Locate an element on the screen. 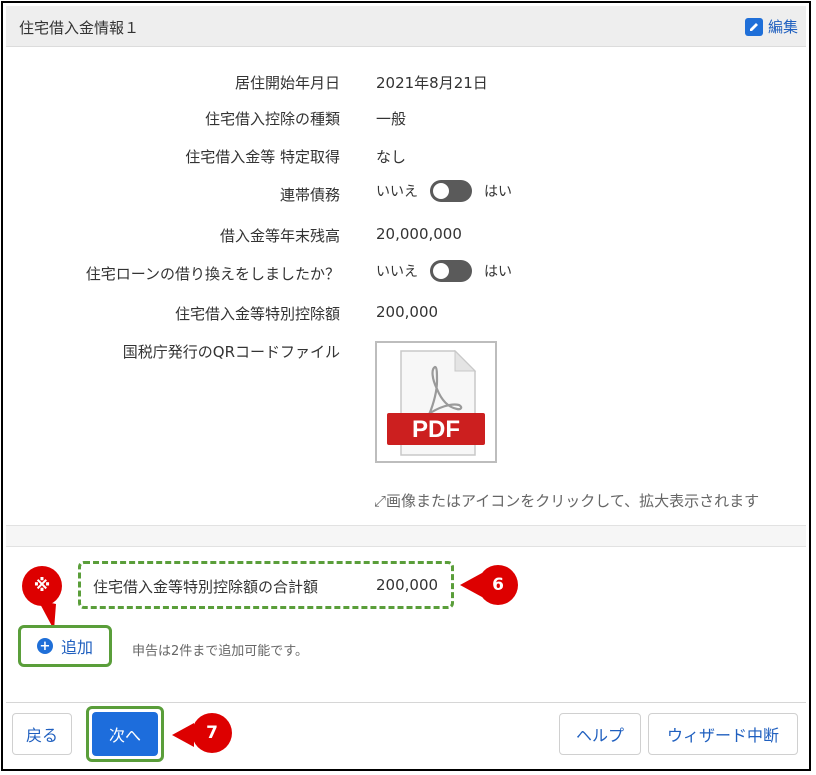 This screenshot has height=775, width=816. edit-button: 編集 is located at coordinates (771, 26).